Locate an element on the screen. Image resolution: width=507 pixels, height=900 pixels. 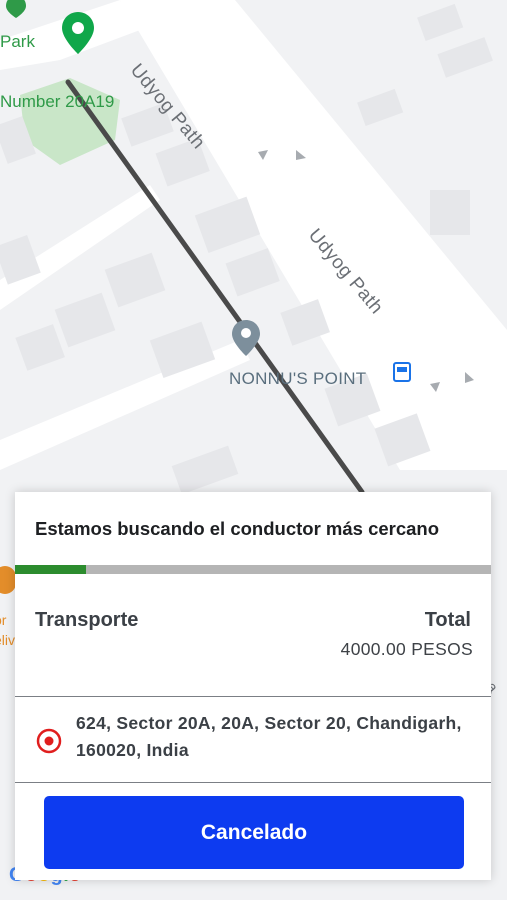
pickup-location-icon is located at coordinates (49, 741).